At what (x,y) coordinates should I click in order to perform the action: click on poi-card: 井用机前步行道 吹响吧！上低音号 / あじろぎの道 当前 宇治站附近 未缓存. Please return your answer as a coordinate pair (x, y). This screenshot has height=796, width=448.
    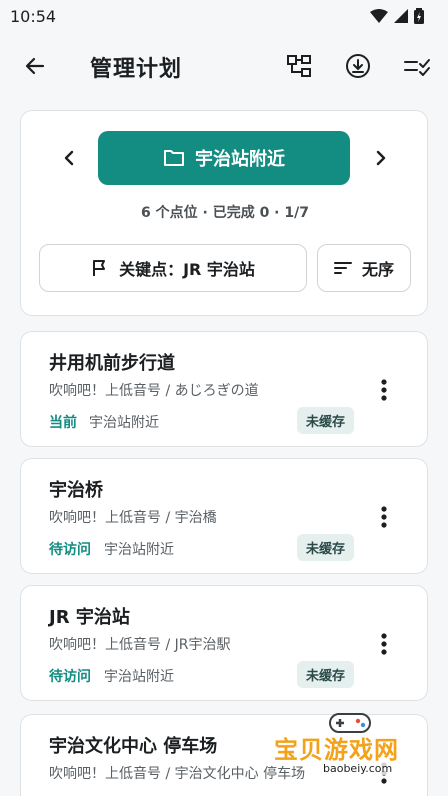
    Looking at the image, I should click on (224, 389).